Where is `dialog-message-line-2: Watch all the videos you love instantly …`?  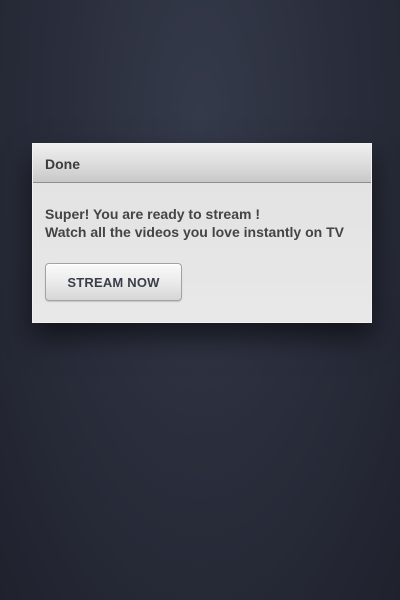 dialog-message-line-2: Watch all the videos you love instantly … is located at coordinates (194, 232).